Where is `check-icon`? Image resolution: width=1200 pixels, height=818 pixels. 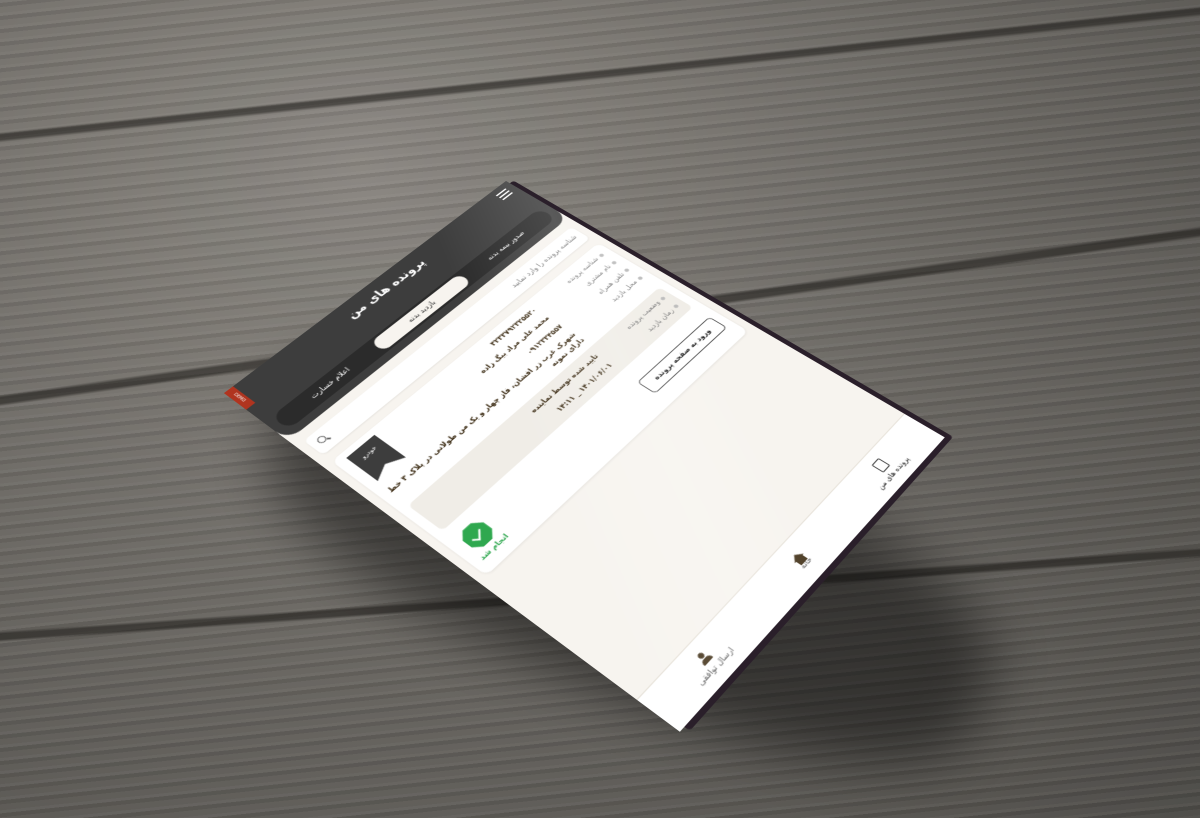
check-icon is located at coordinates (477, 535).